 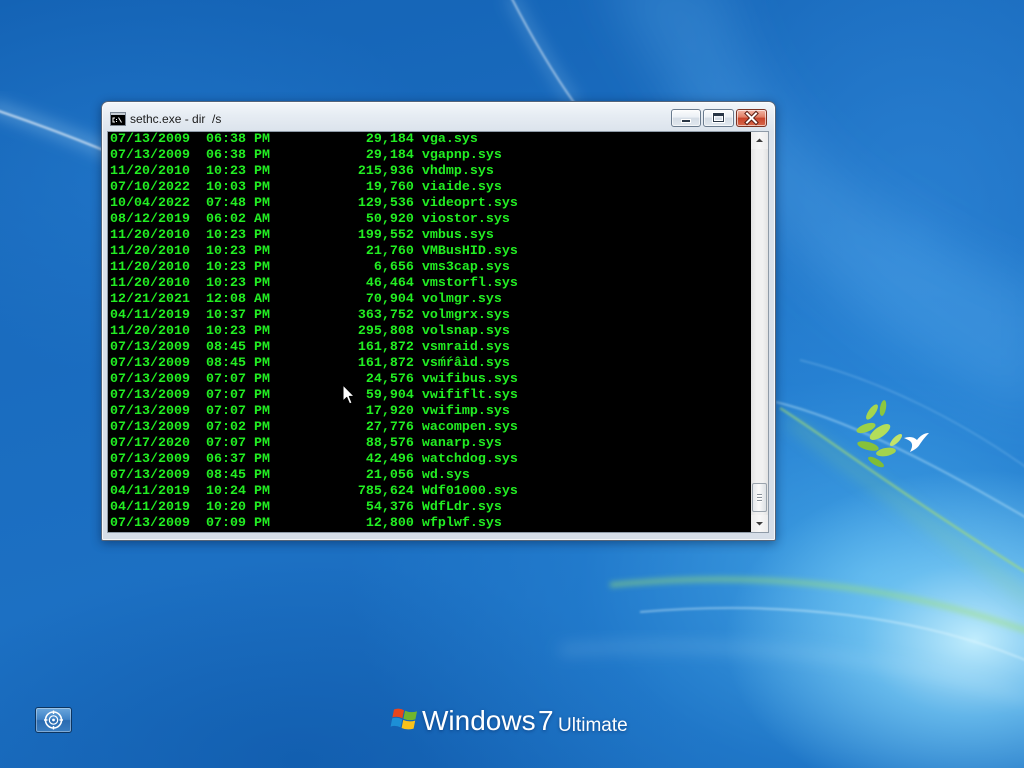 What do you see at coordinates (403, 719) in the screenshot?
I see `windows-flag-icon` at bounding box center [403, 719].